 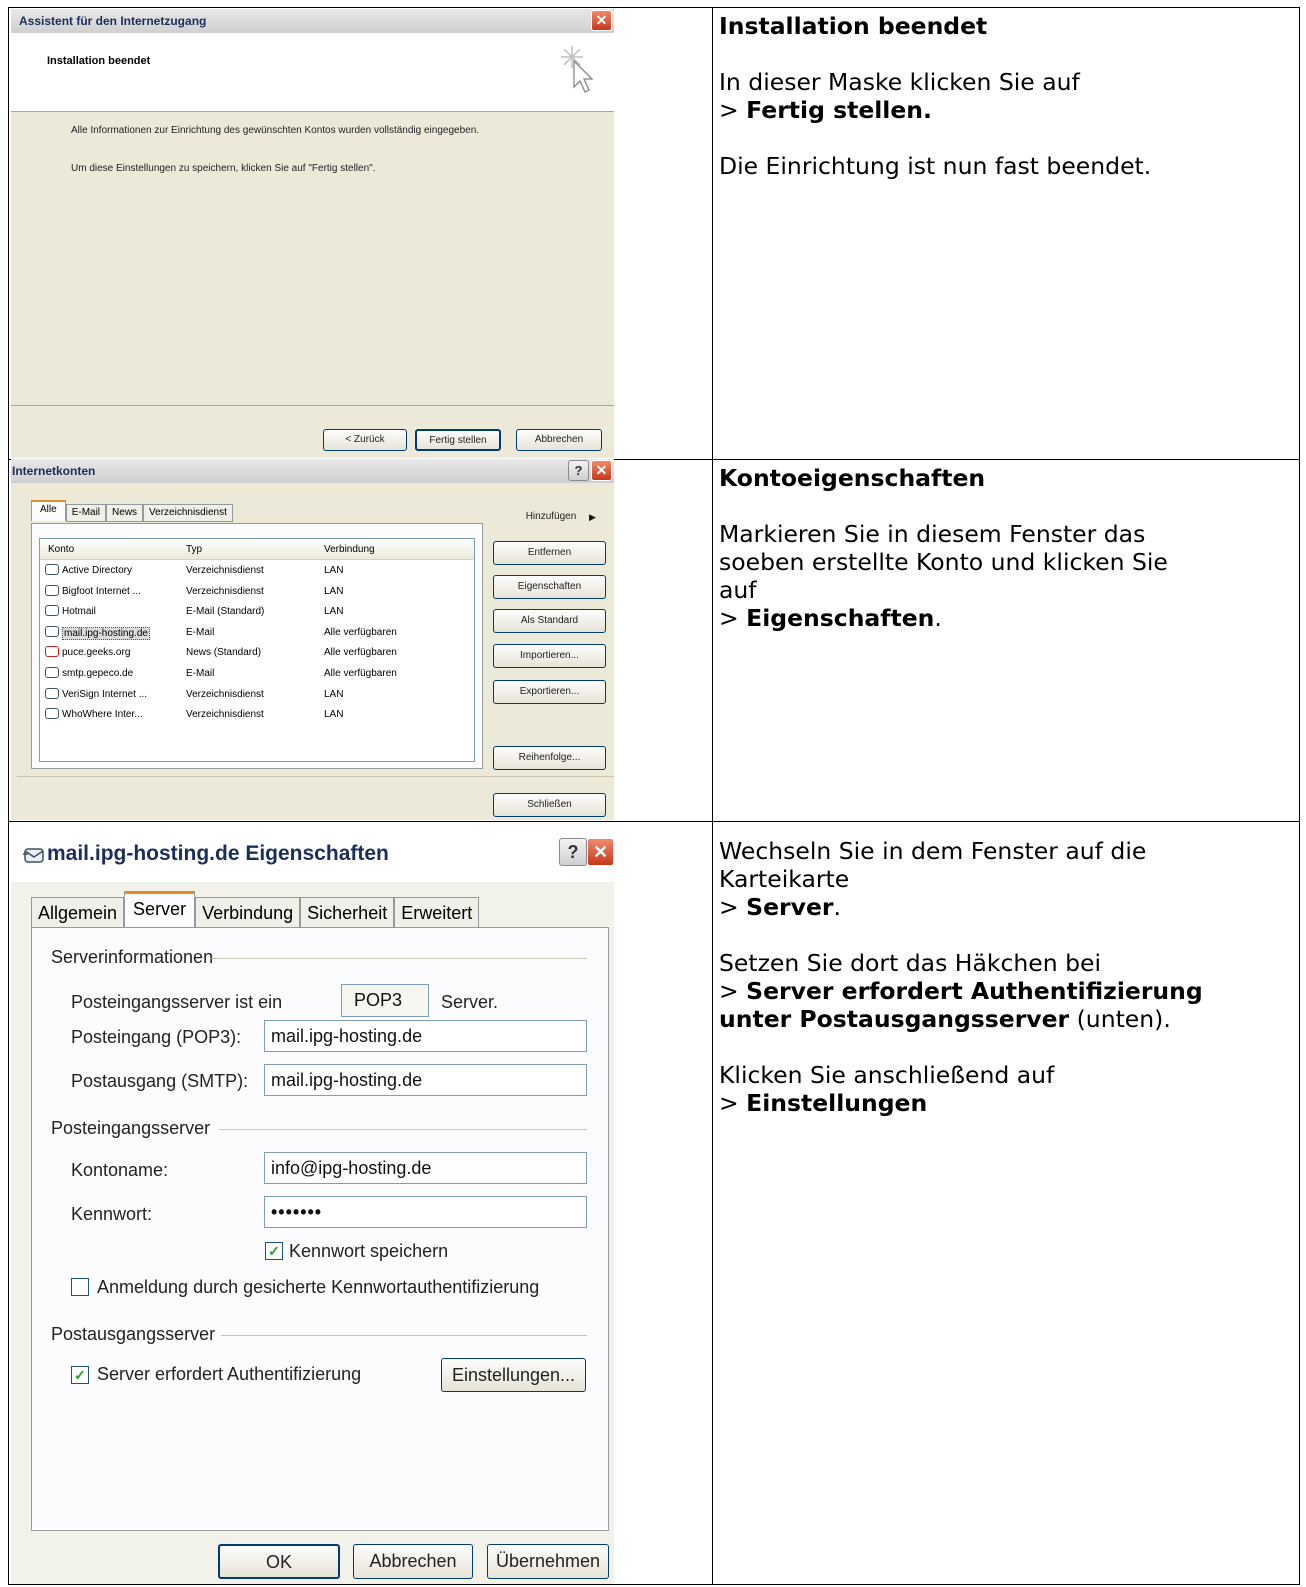 I want to click on server-word: Server., so click(x=470, y=1002).